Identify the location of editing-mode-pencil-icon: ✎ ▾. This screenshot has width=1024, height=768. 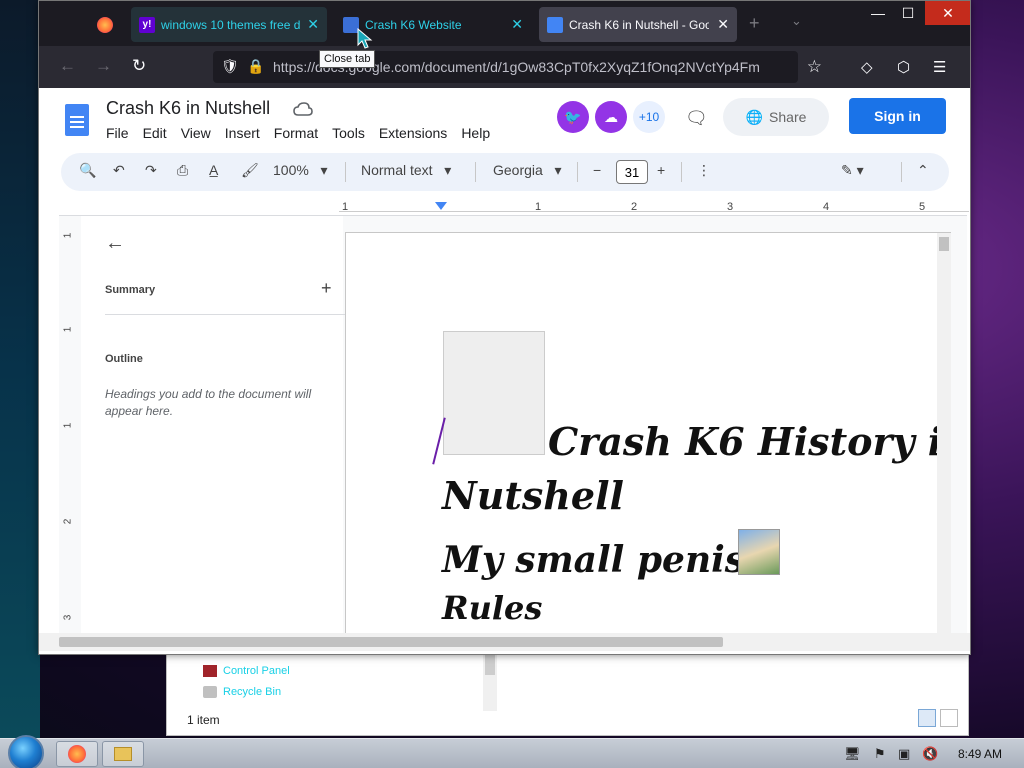
(852, 170).